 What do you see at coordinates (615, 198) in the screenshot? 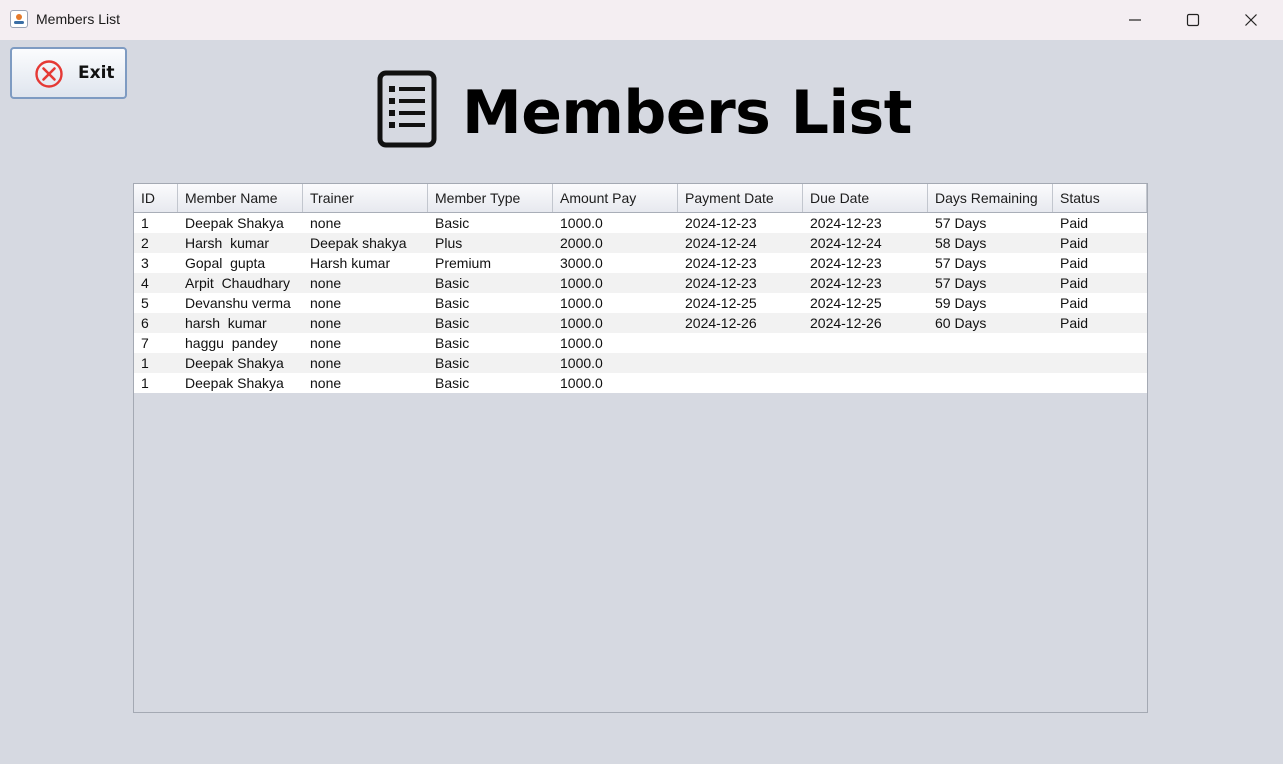
I see `column-header-amount-pay: Amount Pay` at bounding box center [615, 198].